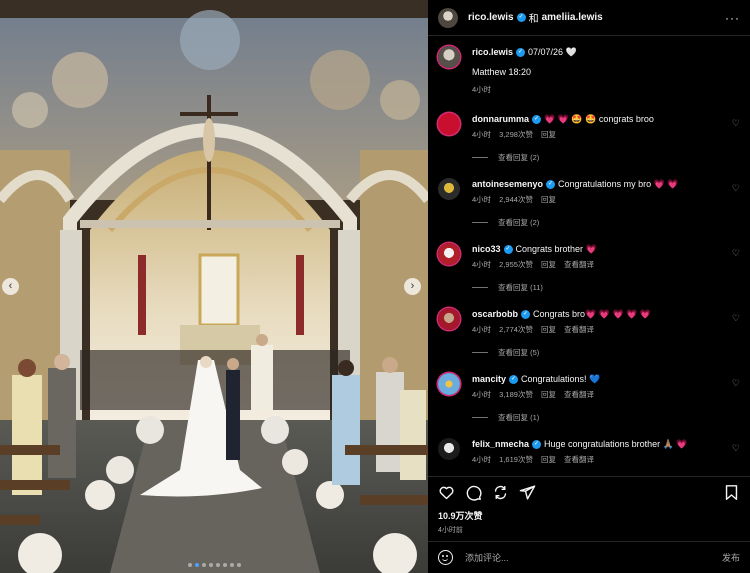  I want to click on comment-likes: 2,774次赞, so click(516, 329).